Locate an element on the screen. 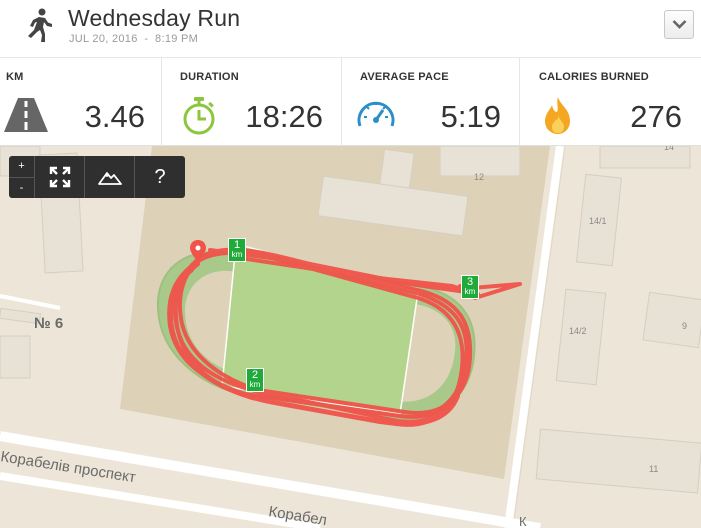 The image size is (701, 528). flame-icon is located at coordinates (557, 115).